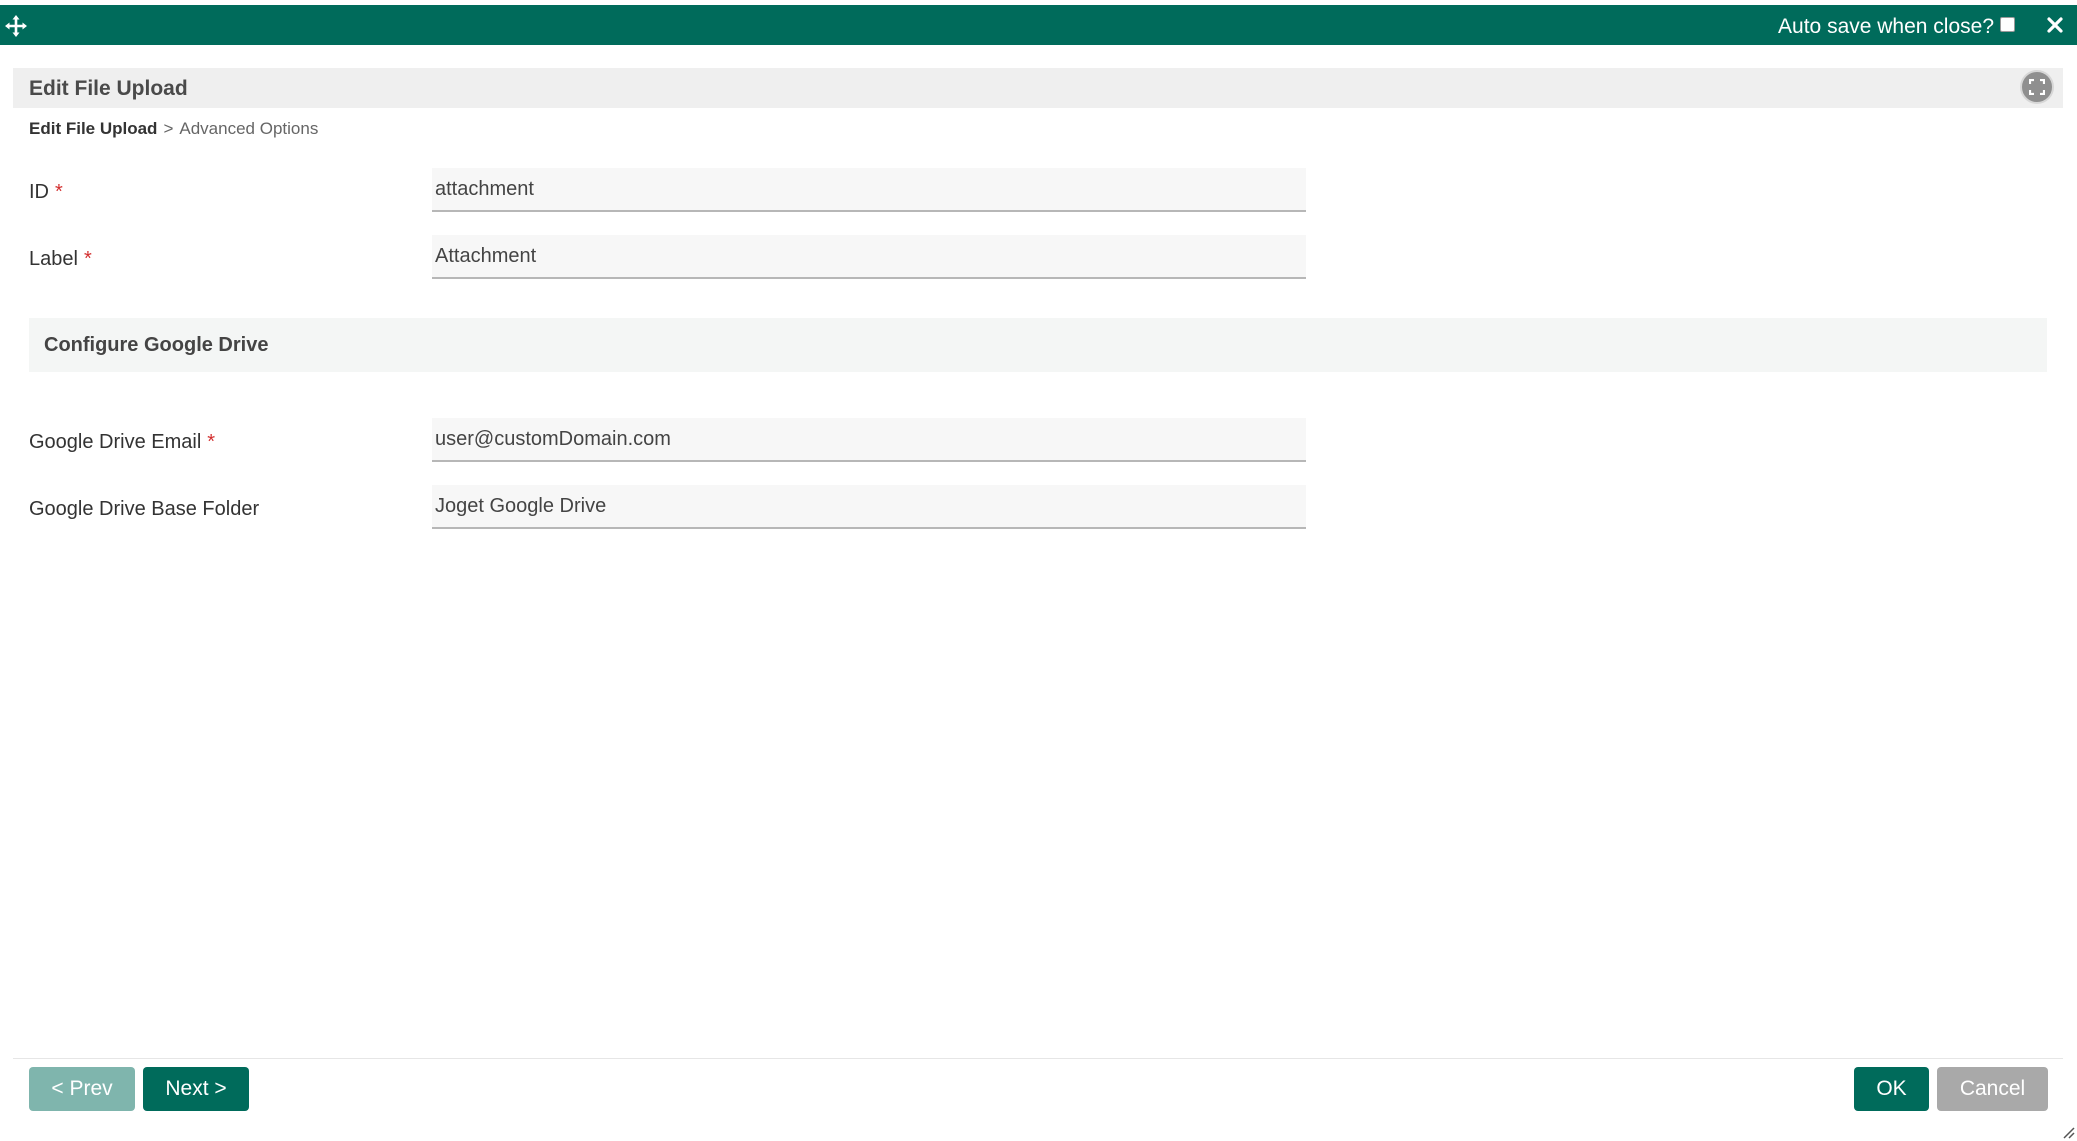 This screenshot has height=1141, width=2077. What do you see at coordinates (2068, 1132) in the screenshot?
I see `resize-handle-icon` at bounding box center [2068, 1132].